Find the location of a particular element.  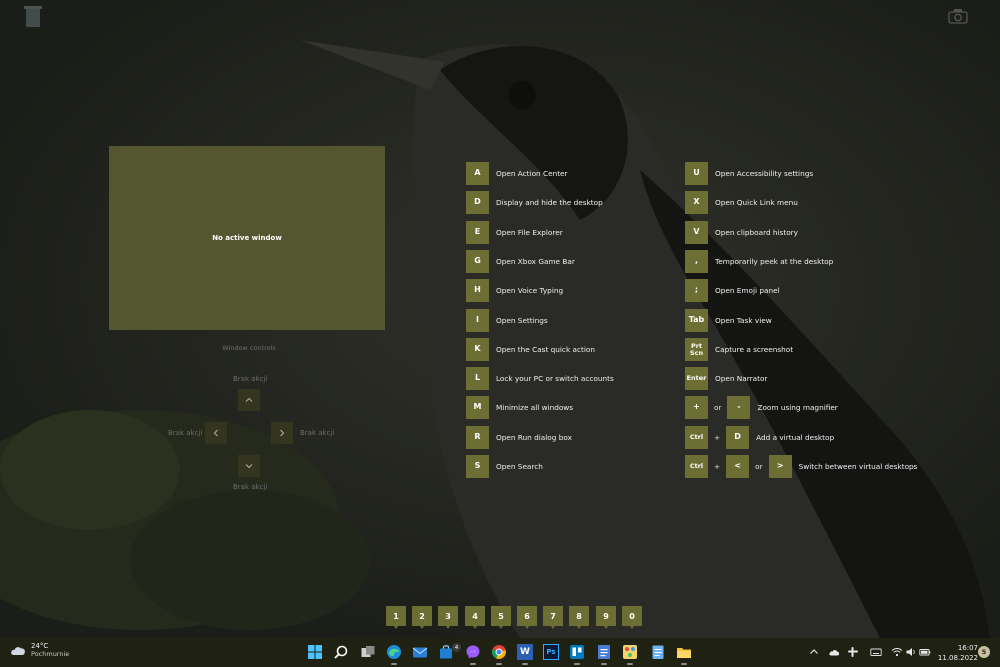

shortcut-row: , Temporarily peek at the desktop is located at coordinates (759, 261).